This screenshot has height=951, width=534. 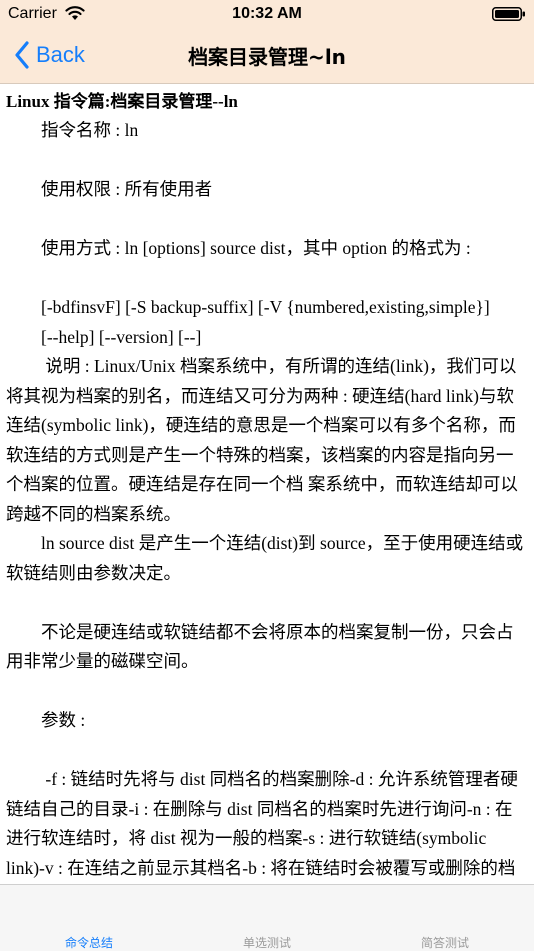 I want to click on status-time: 10:32 AM, so click(x=267, y=13).